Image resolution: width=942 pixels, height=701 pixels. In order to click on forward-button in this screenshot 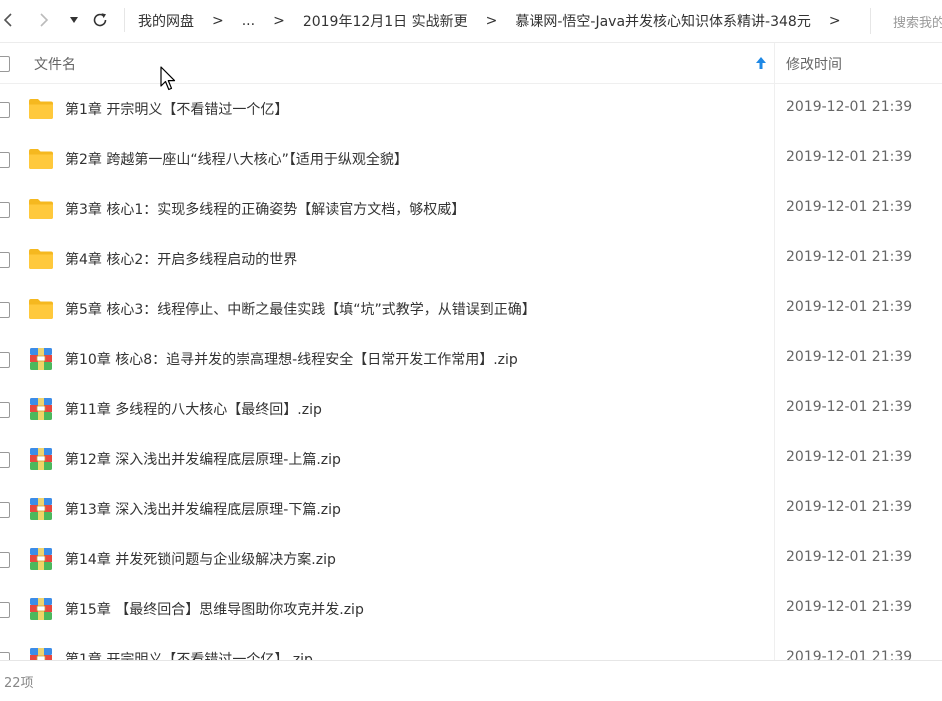, I will do `click(44, 20)`.